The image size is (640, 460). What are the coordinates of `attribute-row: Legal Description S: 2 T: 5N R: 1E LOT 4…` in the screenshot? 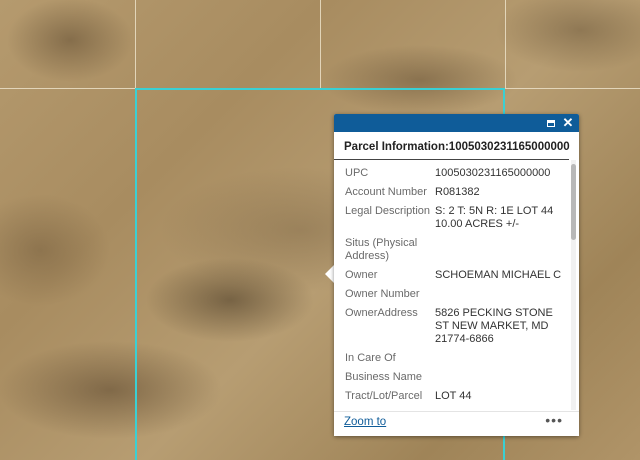 It's located at (453, 221).